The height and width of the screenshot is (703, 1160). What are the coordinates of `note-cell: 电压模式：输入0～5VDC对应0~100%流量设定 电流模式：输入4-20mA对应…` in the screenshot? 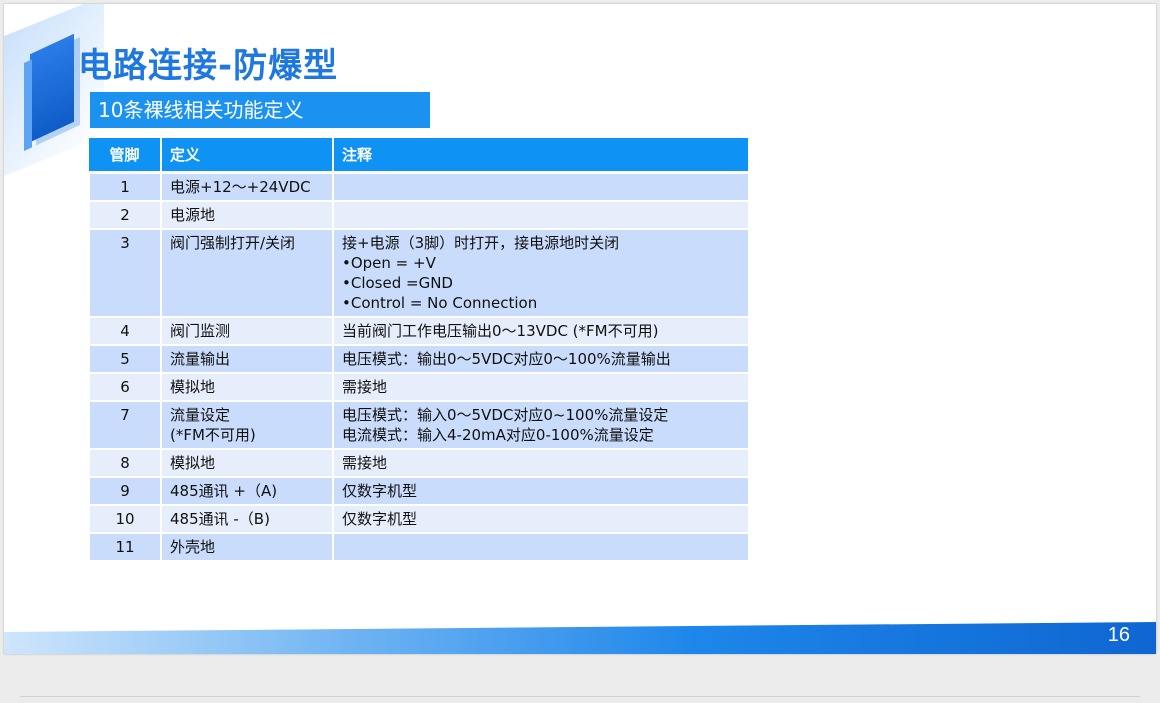 It's located at (541, 425).